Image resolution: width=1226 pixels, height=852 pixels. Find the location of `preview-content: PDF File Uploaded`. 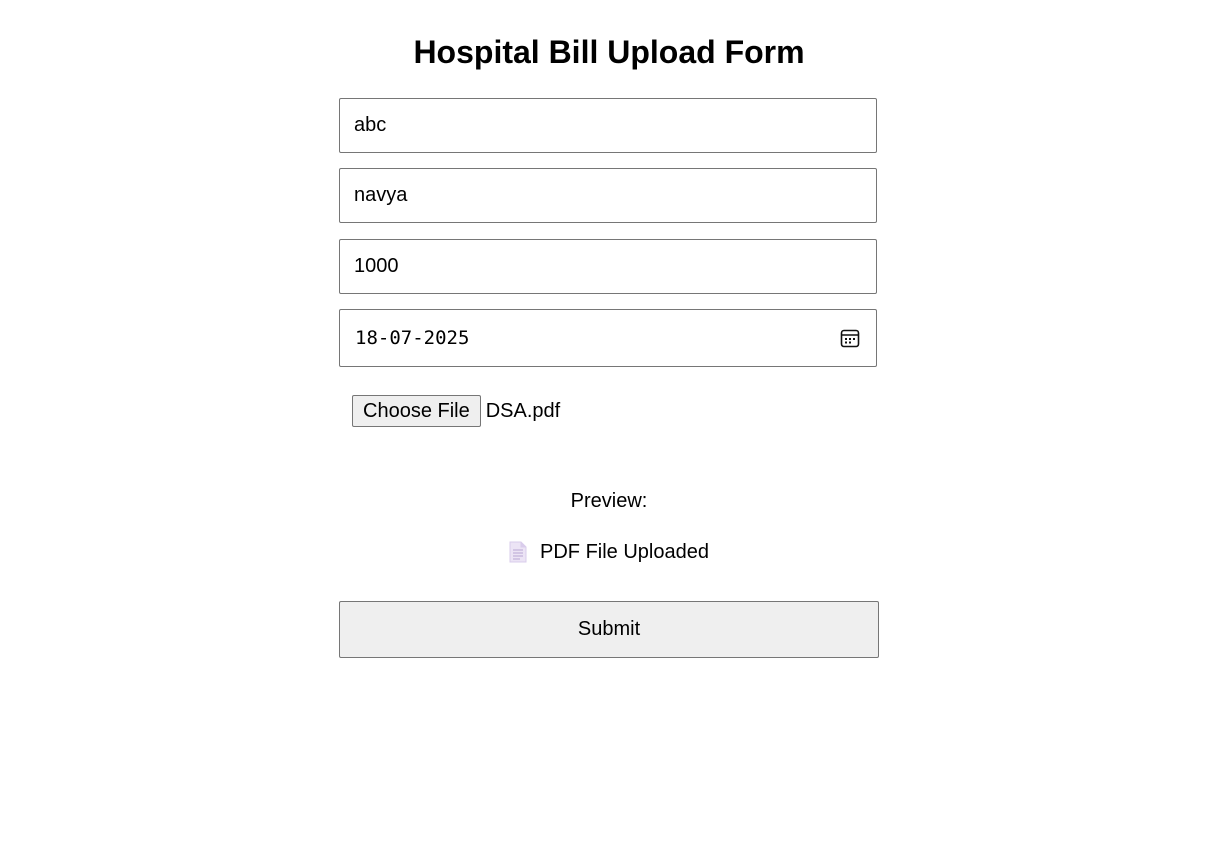

preview-content: PDF File Uploaded is located at coordinates (609, 552).